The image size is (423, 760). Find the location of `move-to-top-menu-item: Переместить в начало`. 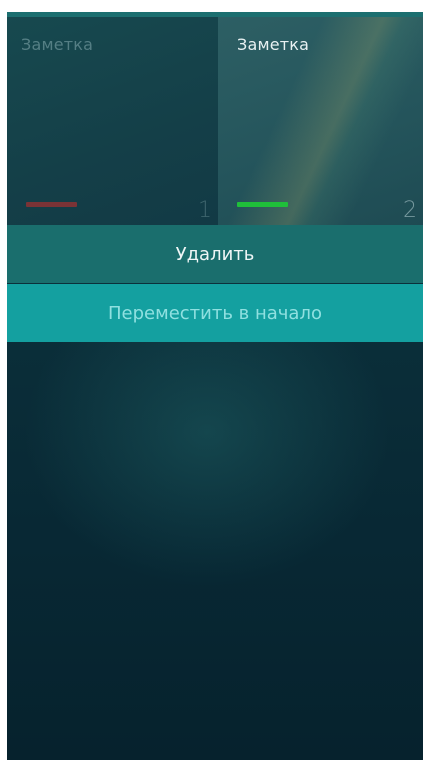

move-to-top-menu-item: Переместить в начало is located at coordinates (215, 313).